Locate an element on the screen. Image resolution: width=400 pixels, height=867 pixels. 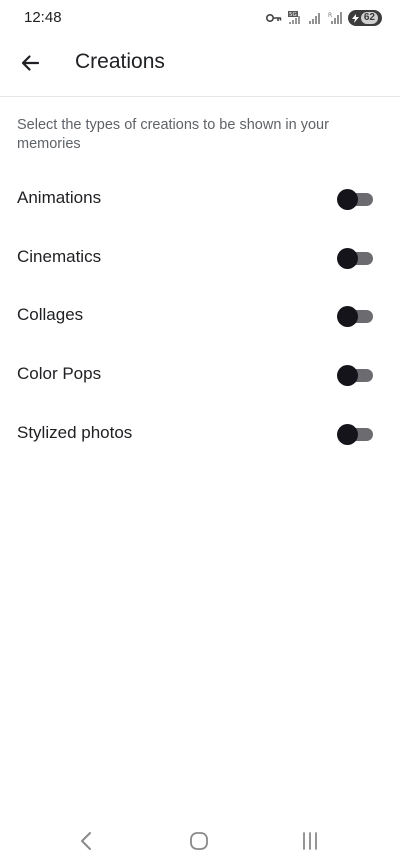
toggle-row-collages: Collages is located at coordinates (200, 315).